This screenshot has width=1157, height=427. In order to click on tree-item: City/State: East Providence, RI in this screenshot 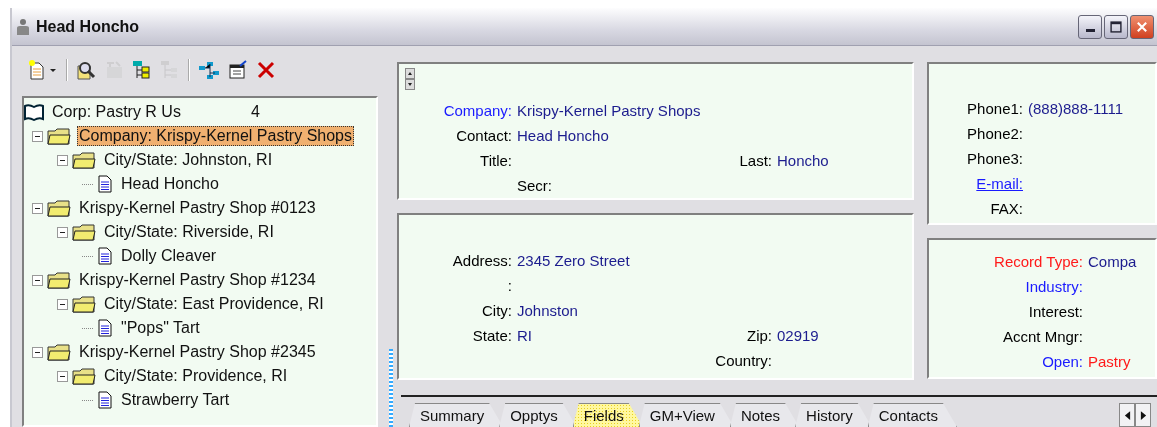, I will do `click(214, 304)`.